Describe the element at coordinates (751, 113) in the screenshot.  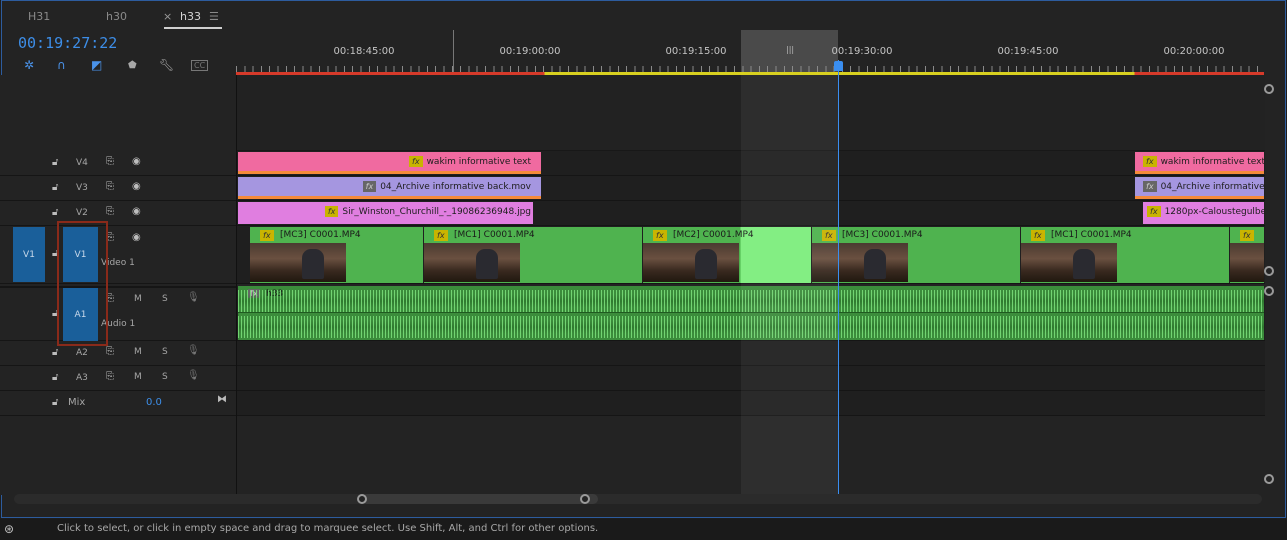
I see `empty-video-area` at that location.